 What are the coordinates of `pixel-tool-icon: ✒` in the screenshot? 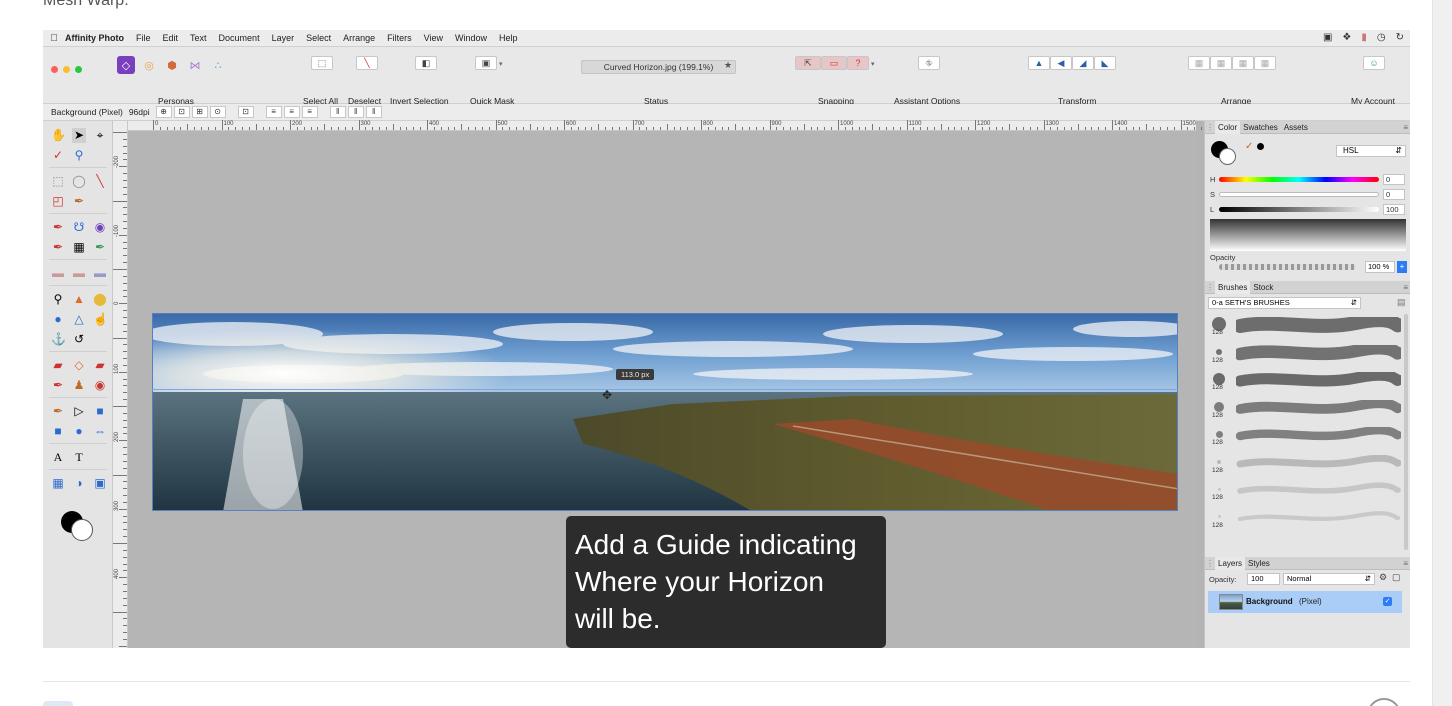 It's located at (58, 247).